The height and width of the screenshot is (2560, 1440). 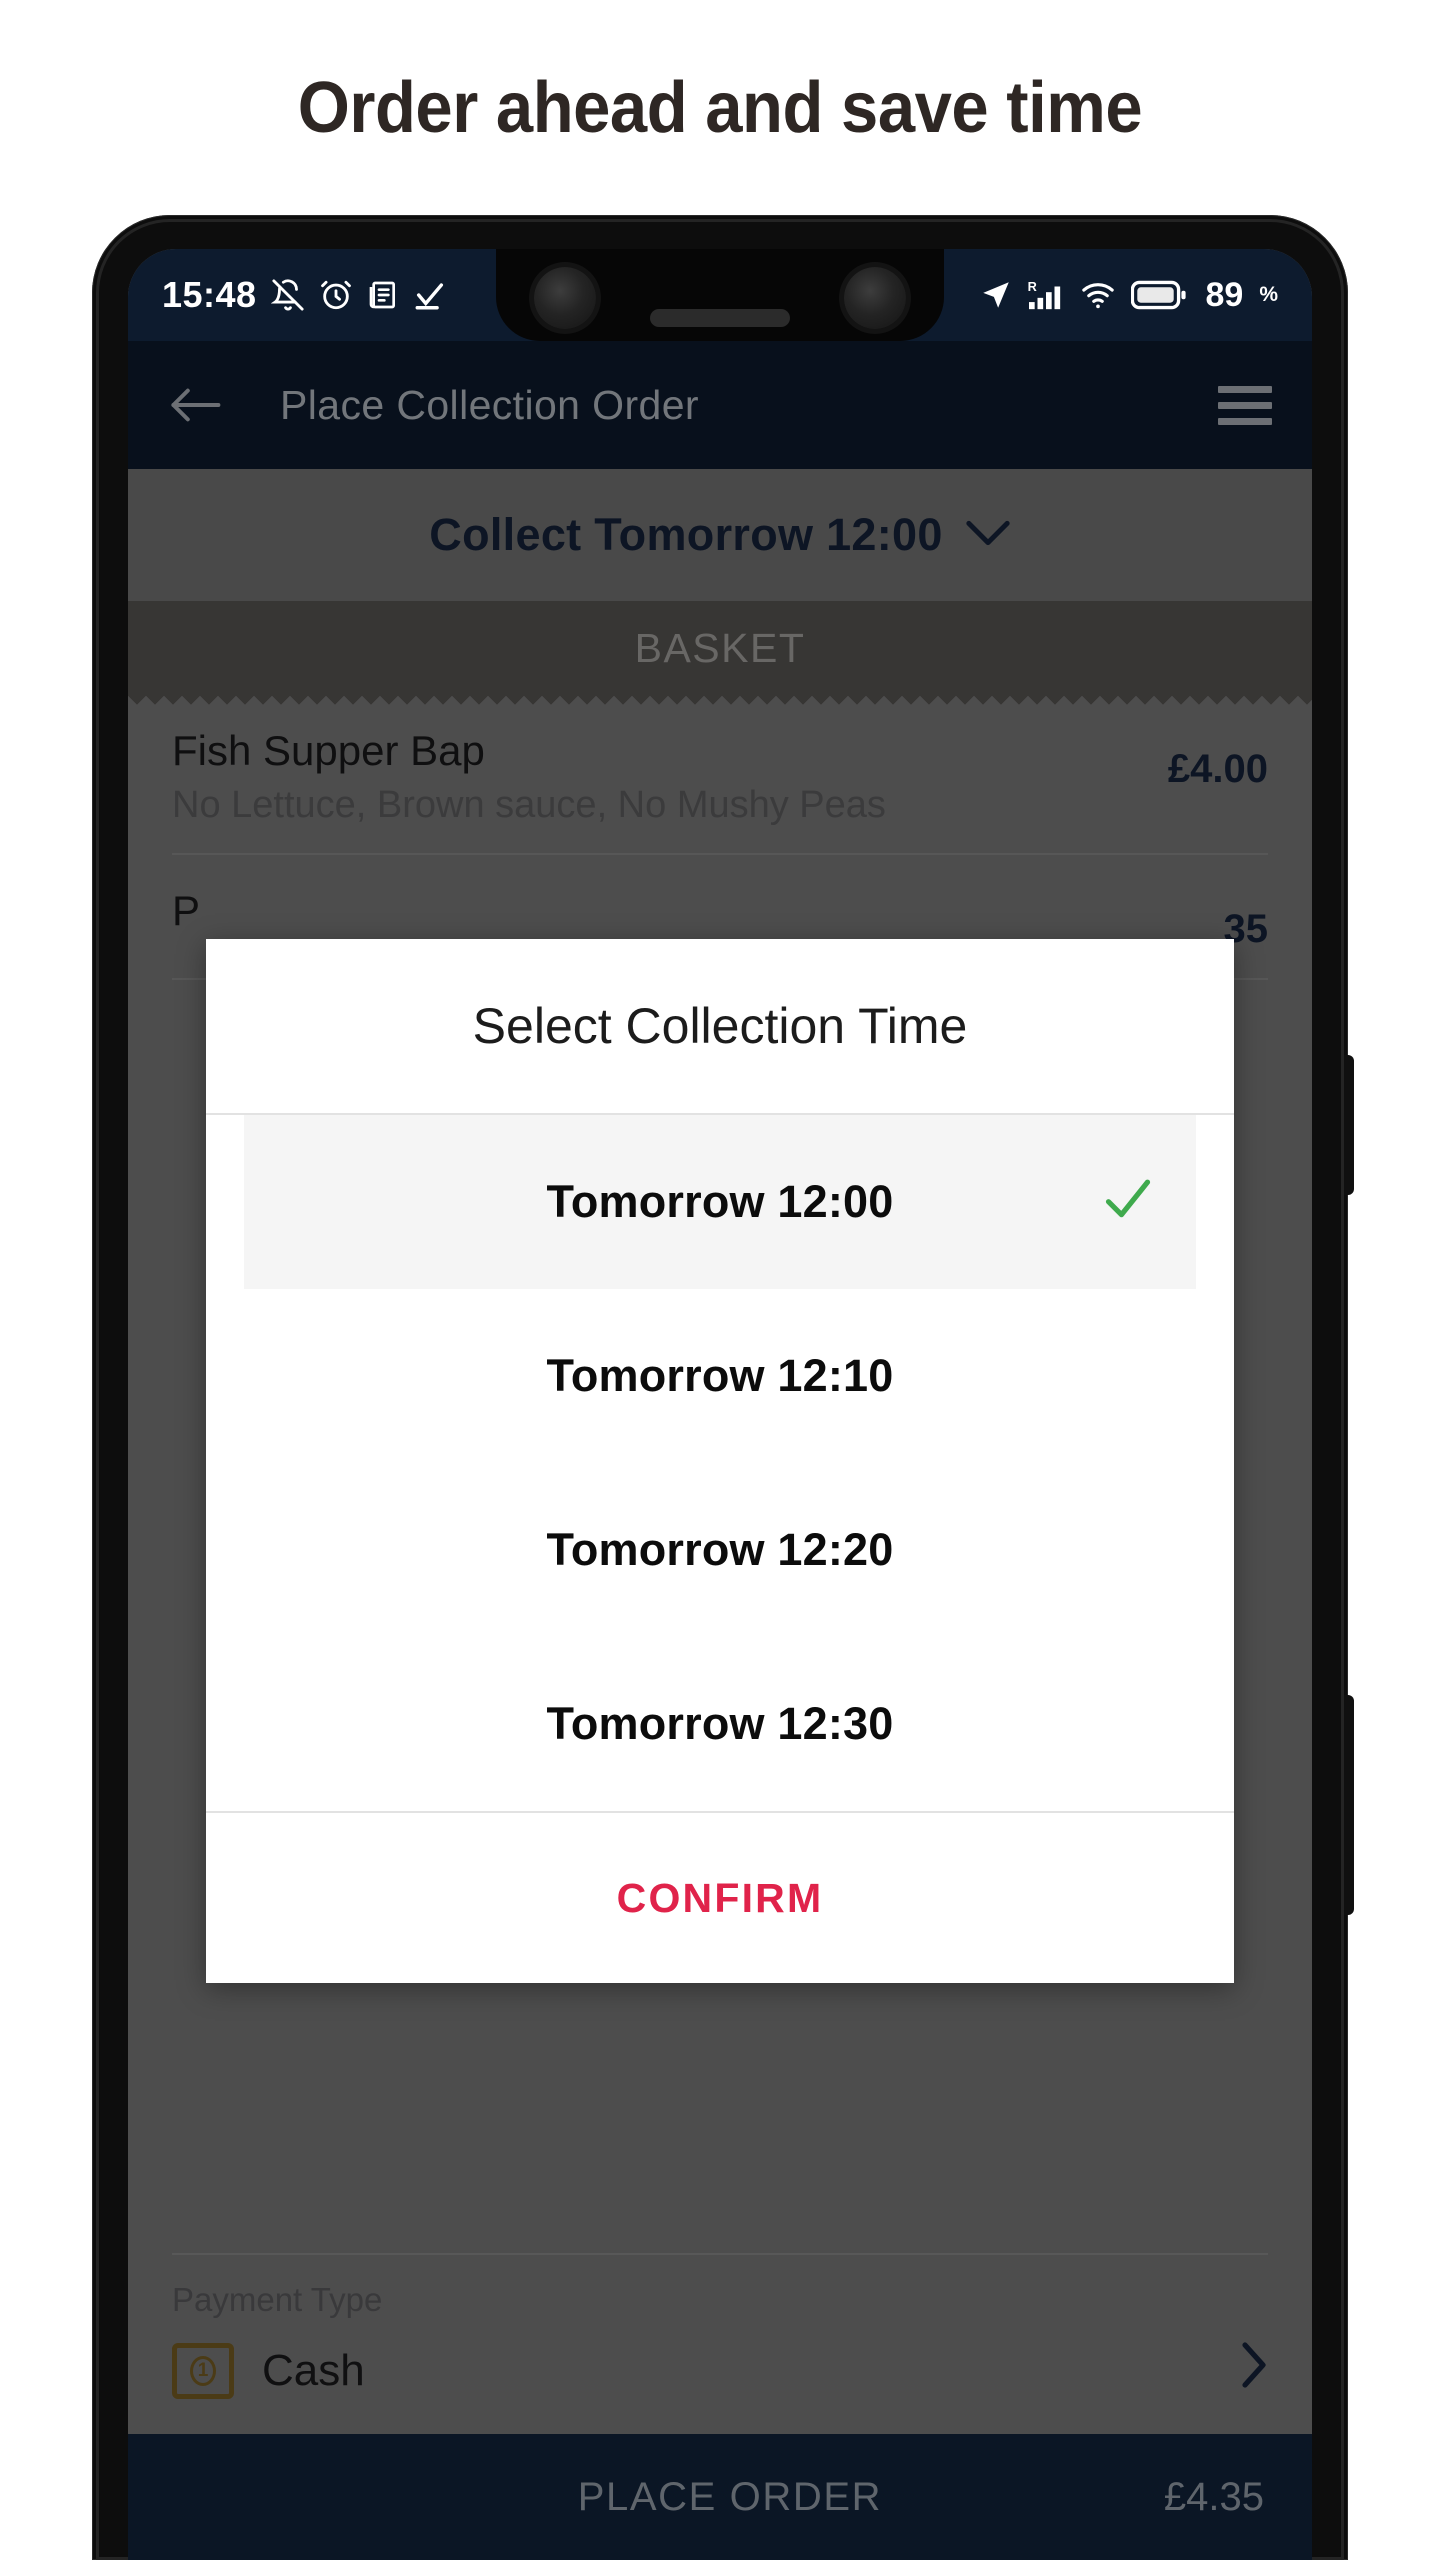 I want to click on power-button, so click(x=1348, y=1125).